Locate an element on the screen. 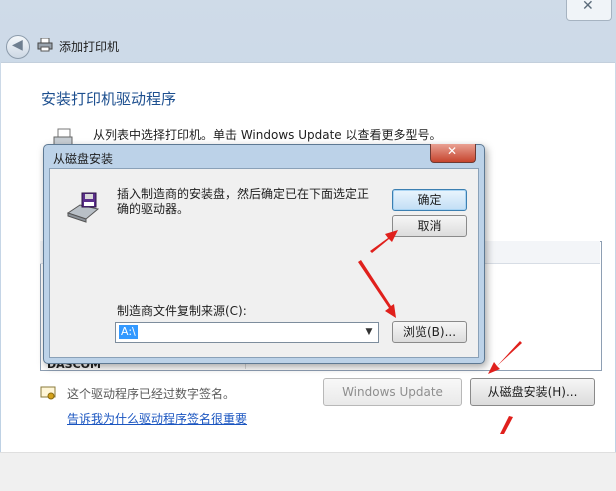 The width and height of the screenshot is (616, 491). signature-status: 这个驱动程序已经过数字签名。 is located at coordinates (151, 394).